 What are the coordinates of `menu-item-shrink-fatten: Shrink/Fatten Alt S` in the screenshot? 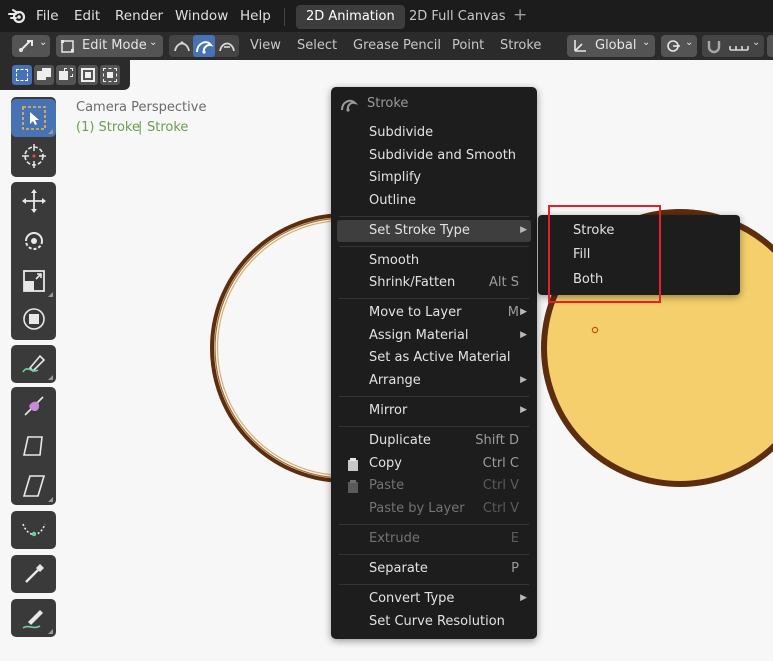 It's located at (434, 283).